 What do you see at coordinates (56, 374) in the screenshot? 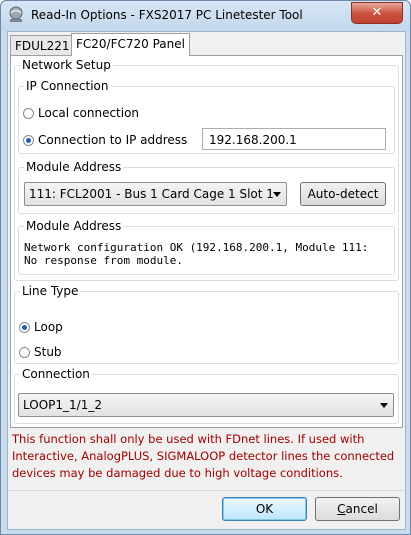
I see `group-title: Connection` at bounding box center [56, 374].